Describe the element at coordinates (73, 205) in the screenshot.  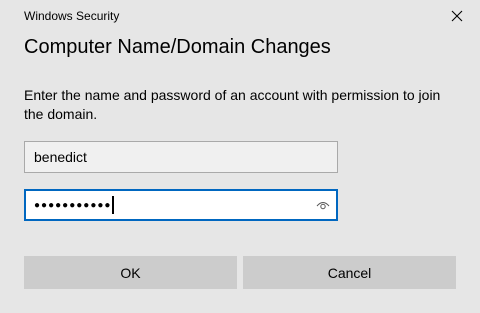
I see `password-mask: ●●●●●●●●●●●` at that location.